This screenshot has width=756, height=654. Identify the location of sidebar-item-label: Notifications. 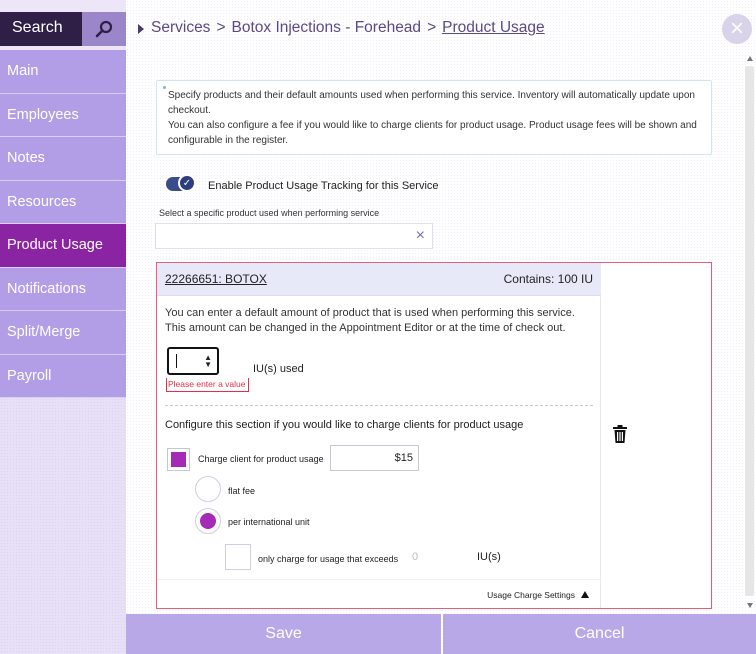
(46, 288).